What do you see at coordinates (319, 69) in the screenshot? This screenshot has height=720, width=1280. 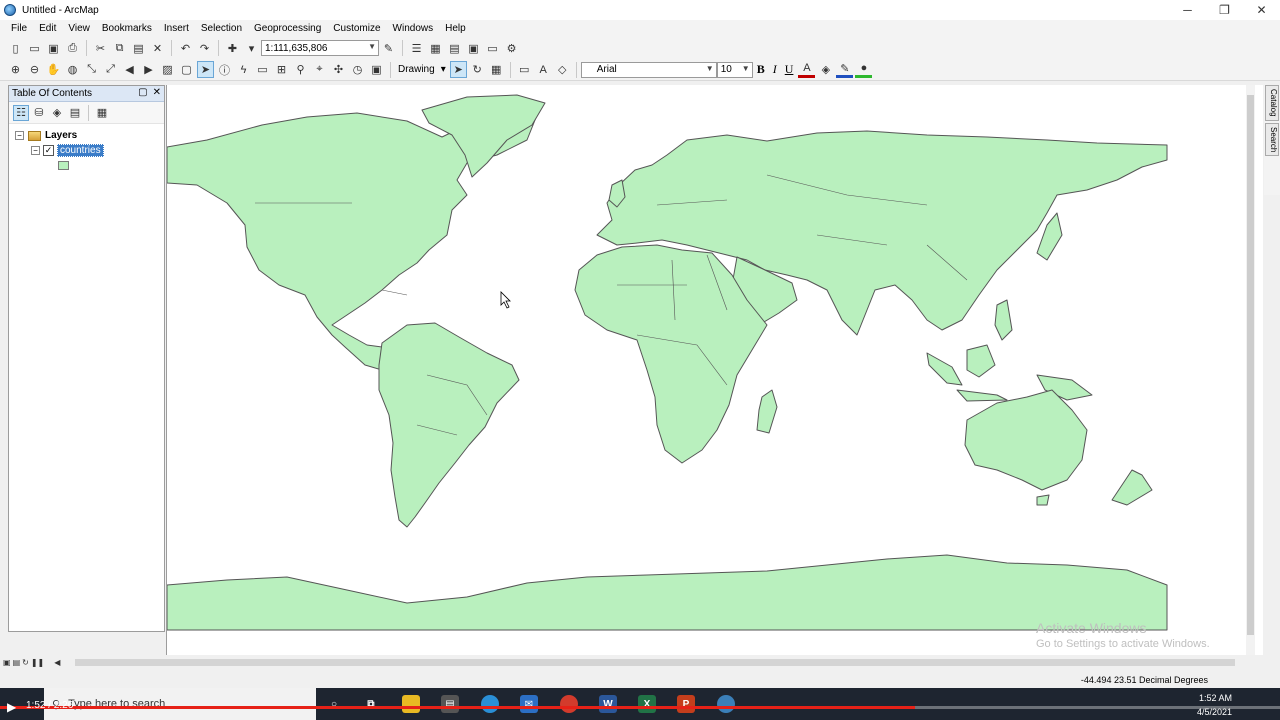 I see `find-route-icon: ⌖` at bounding box center [319, 69].